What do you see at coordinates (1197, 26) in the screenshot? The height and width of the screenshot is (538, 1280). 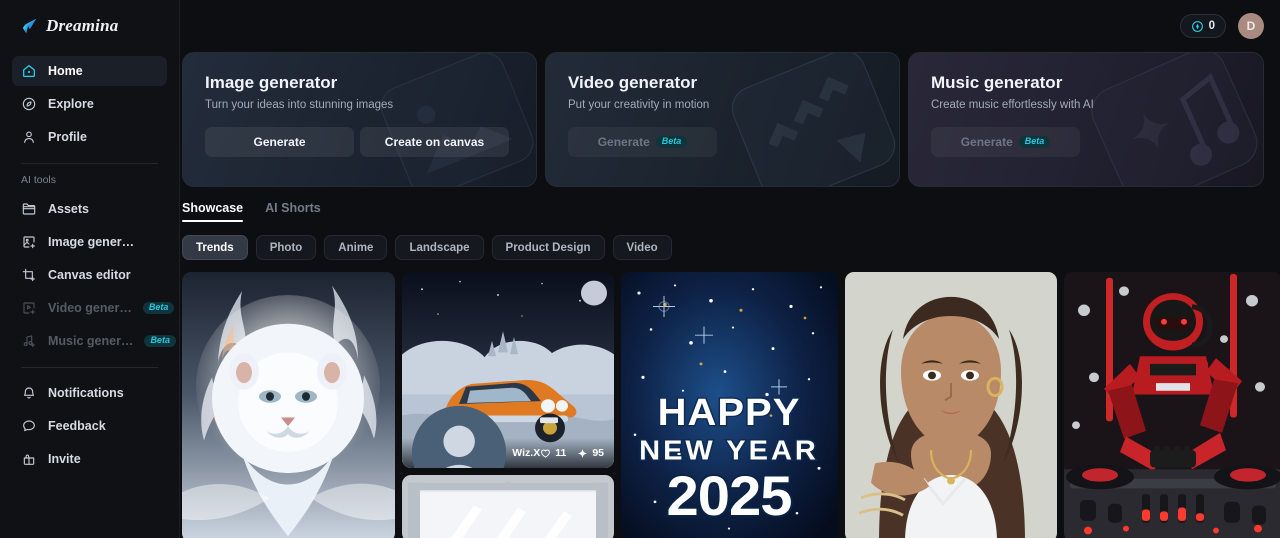 I see `credit-coin-icon` at bounding box center [1197, 26].